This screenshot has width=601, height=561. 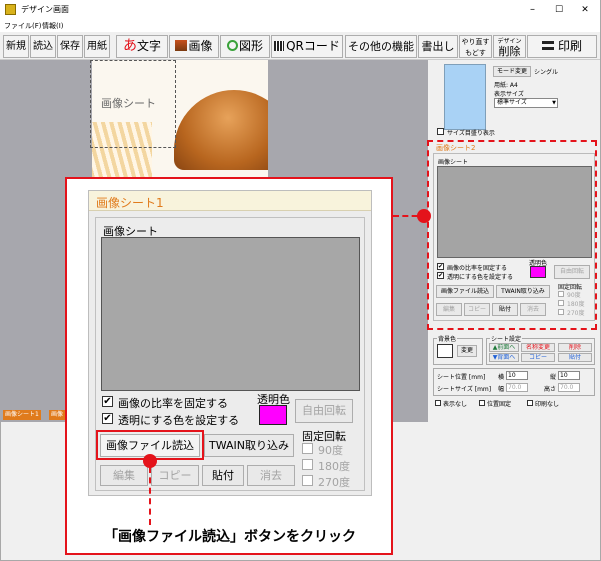 I want to click on menu-bar: ファイル(F) 情報(I), so click(x=300, y=26).